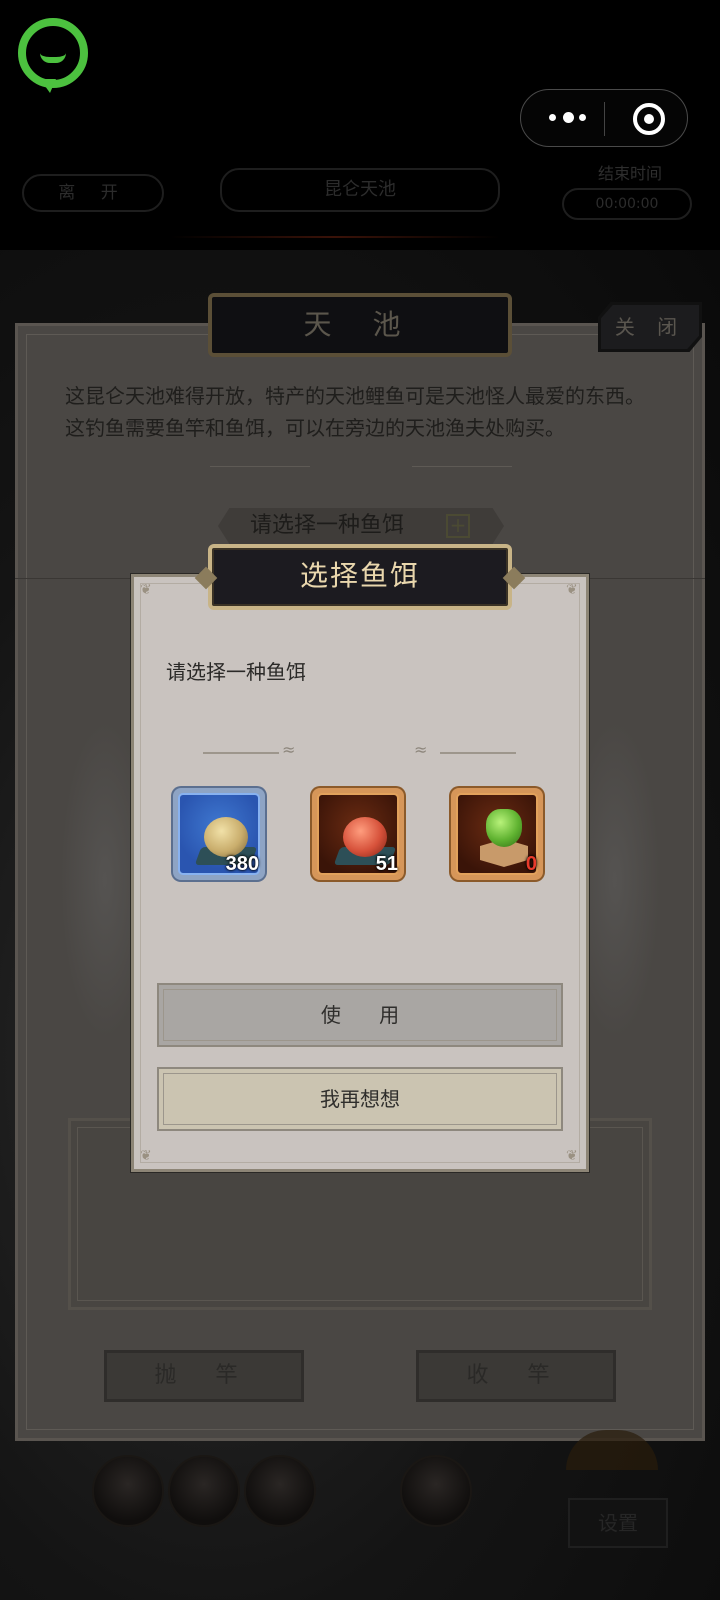  I want to click on dialog-title: 选择鱼饵, so click(359, 575).